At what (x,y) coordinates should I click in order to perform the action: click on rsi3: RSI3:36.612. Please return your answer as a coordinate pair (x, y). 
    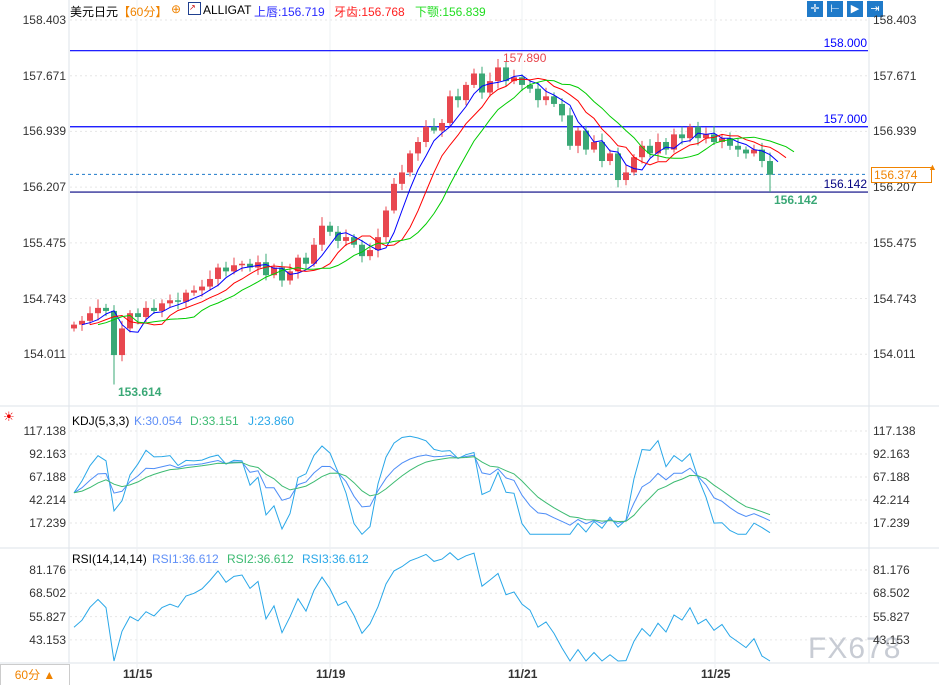
    Looking at the image, I should click on (335, 559).